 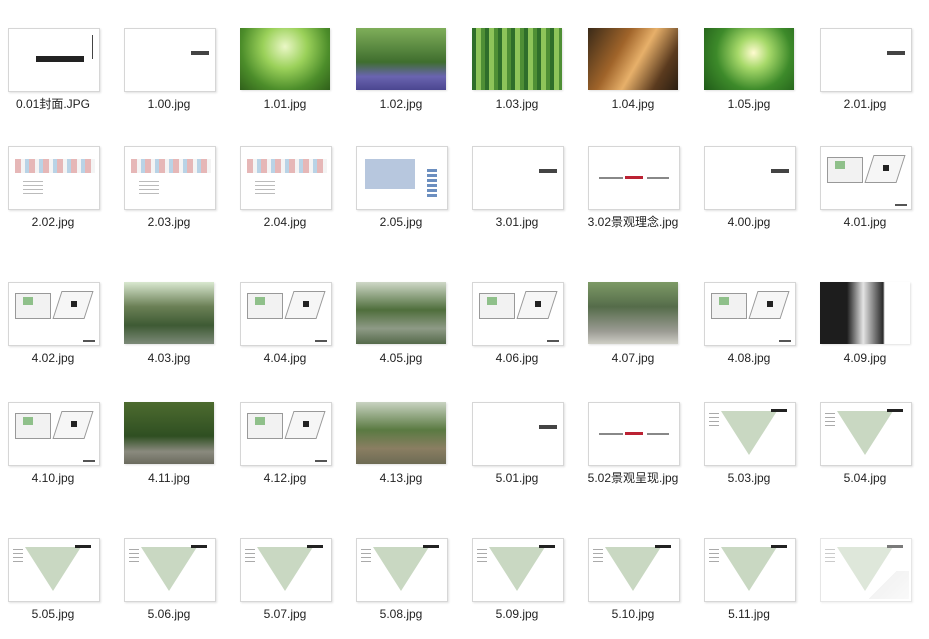 What do you see at coordinates (169, 358) in the screenshot?
I see `file-name-label: 4.03.jpg` at bounding box center [169, 358].